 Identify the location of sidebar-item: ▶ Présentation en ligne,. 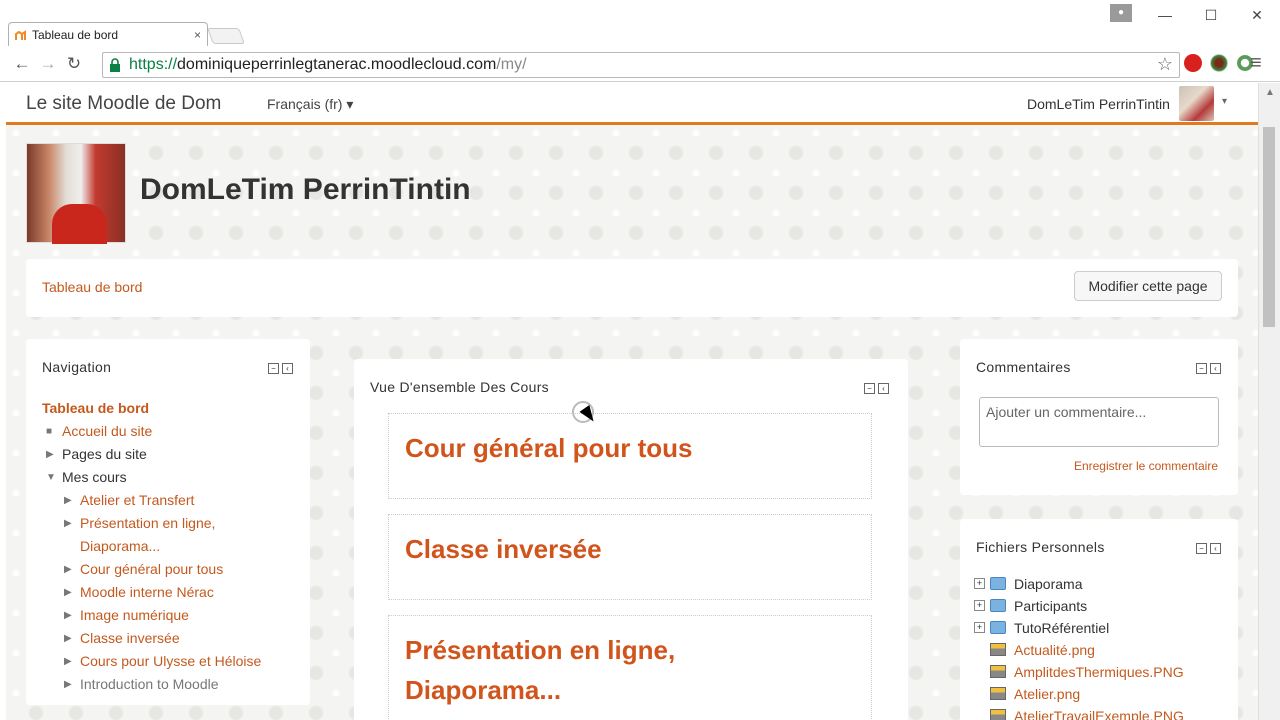
(172, 523).